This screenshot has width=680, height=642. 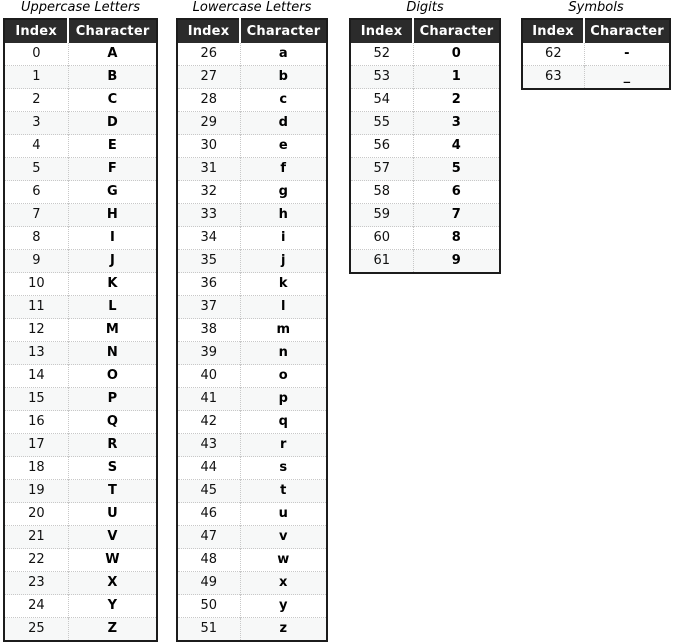 What do you see at coordinates (112, 583) in the screenshot?
I see `cell-character: X` at bounding box center [112, 583].